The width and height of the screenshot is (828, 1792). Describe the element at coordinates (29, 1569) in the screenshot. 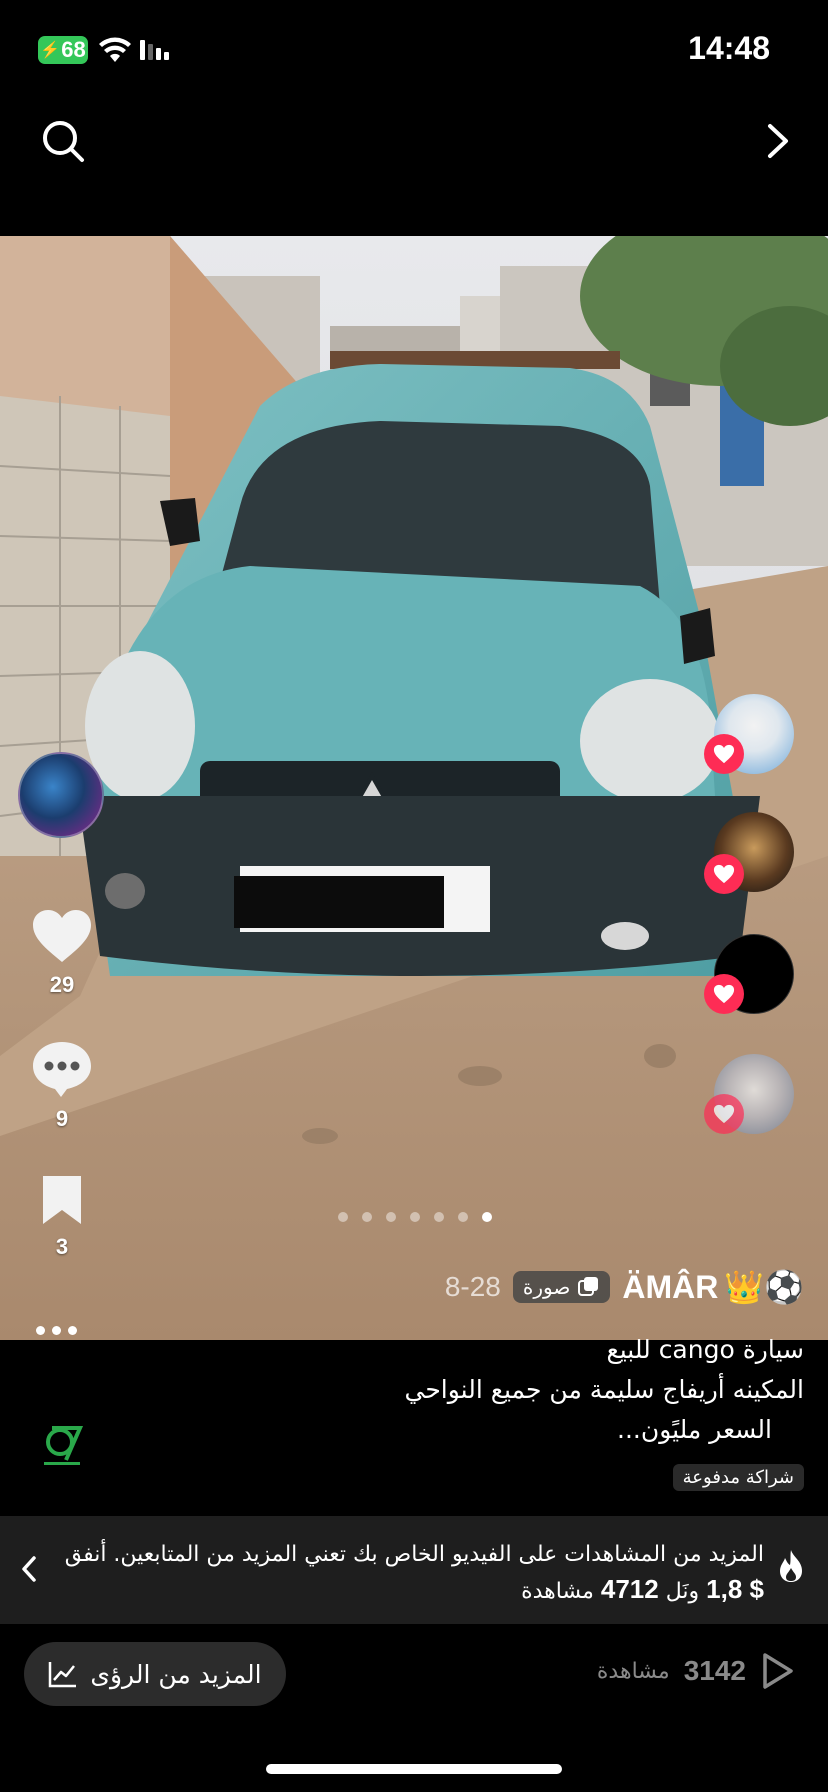

I see `chevron-left-icon` at that location.